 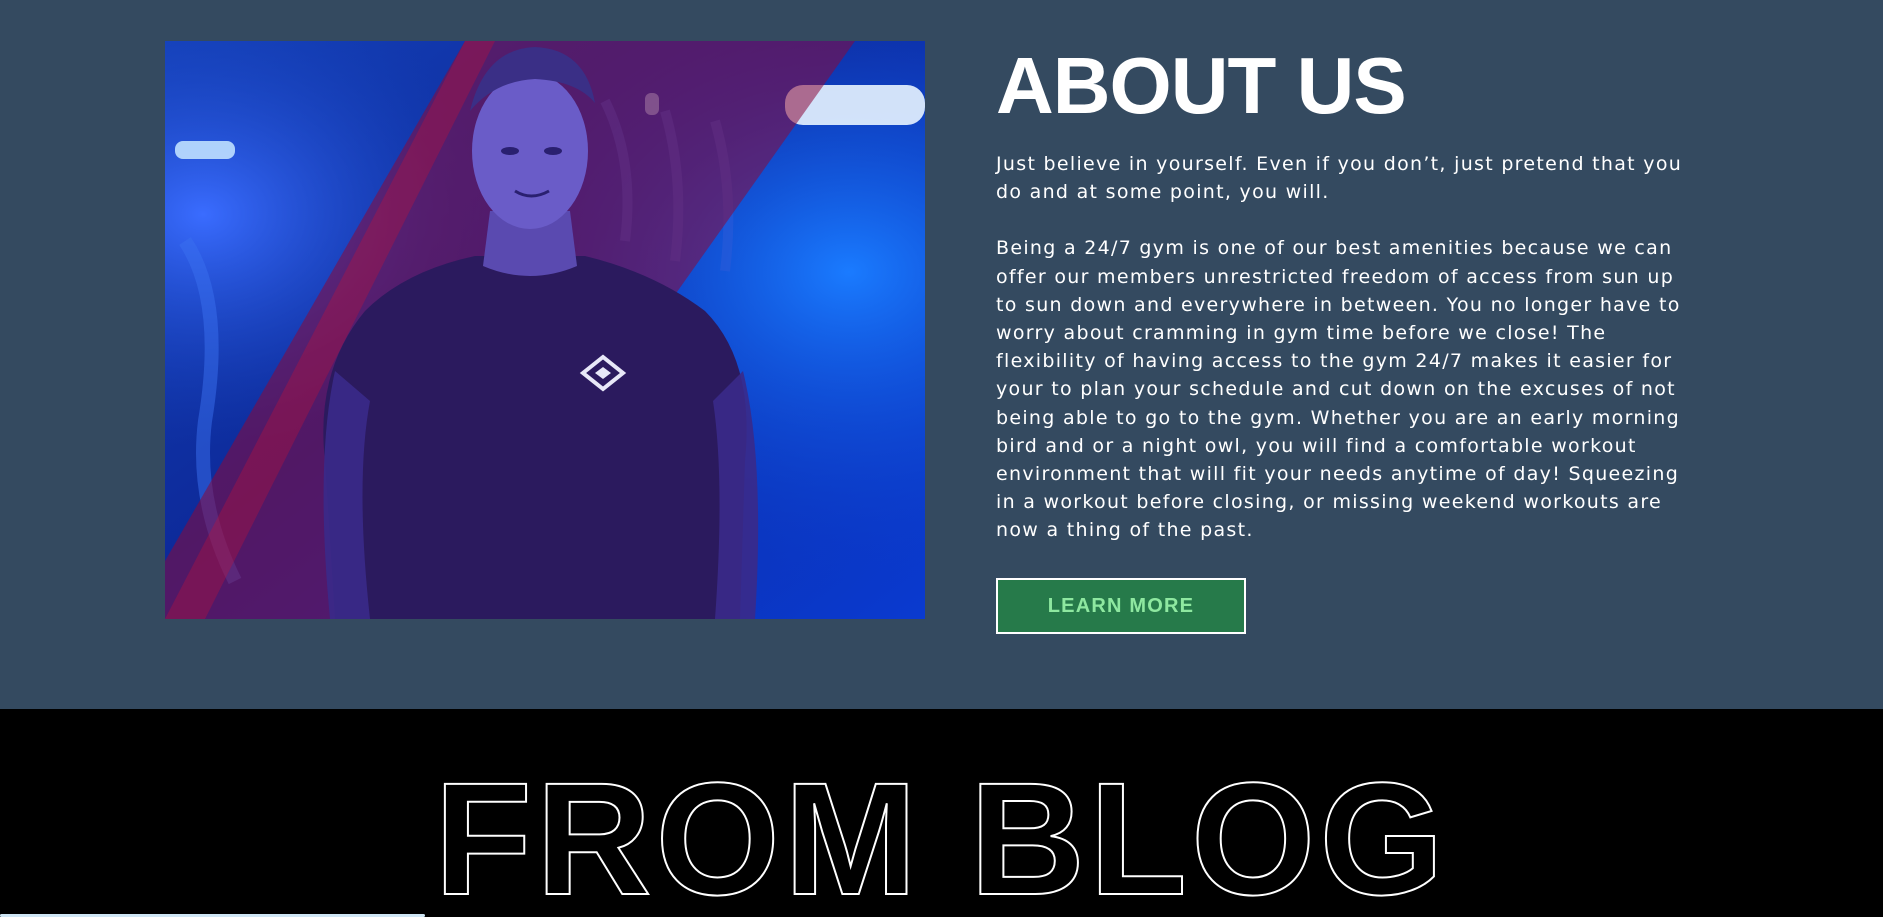 I want to click on about-title: ABOUT US, so click(x=1201, y=85).